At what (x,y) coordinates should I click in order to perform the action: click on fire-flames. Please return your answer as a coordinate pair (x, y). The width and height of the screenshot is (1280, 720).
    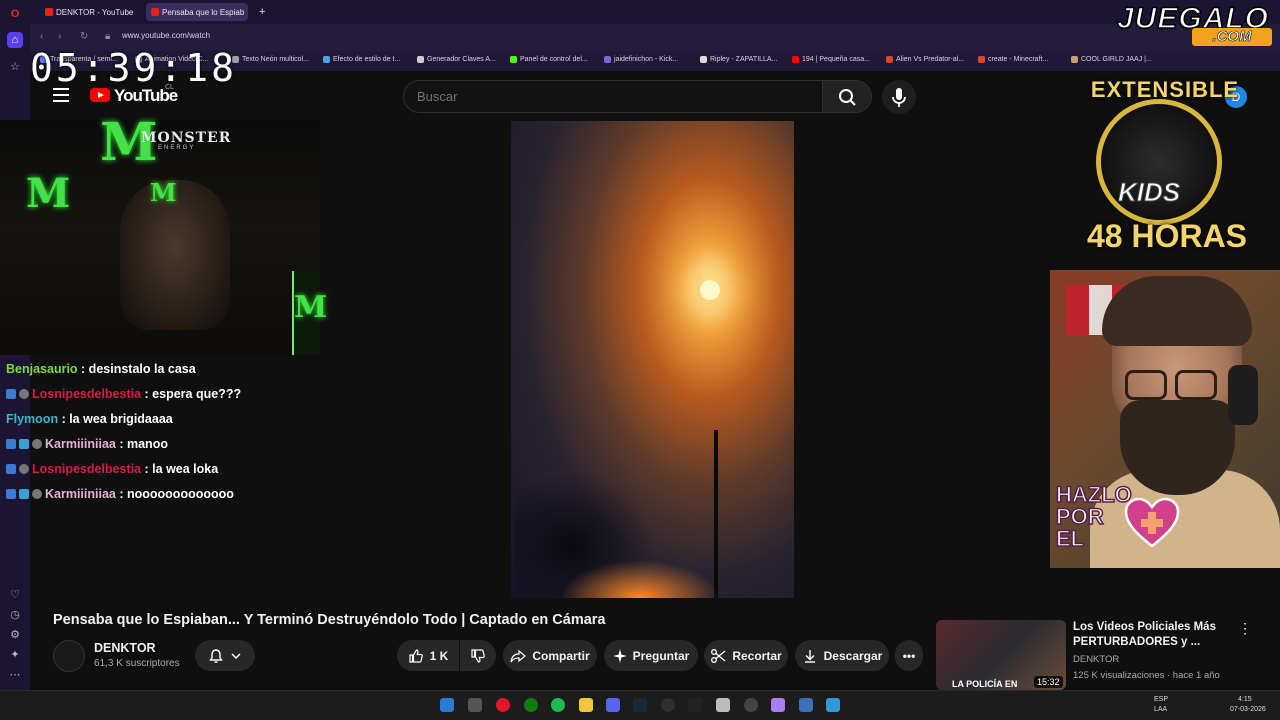
    Looking at the image, I should click on (640, 579).